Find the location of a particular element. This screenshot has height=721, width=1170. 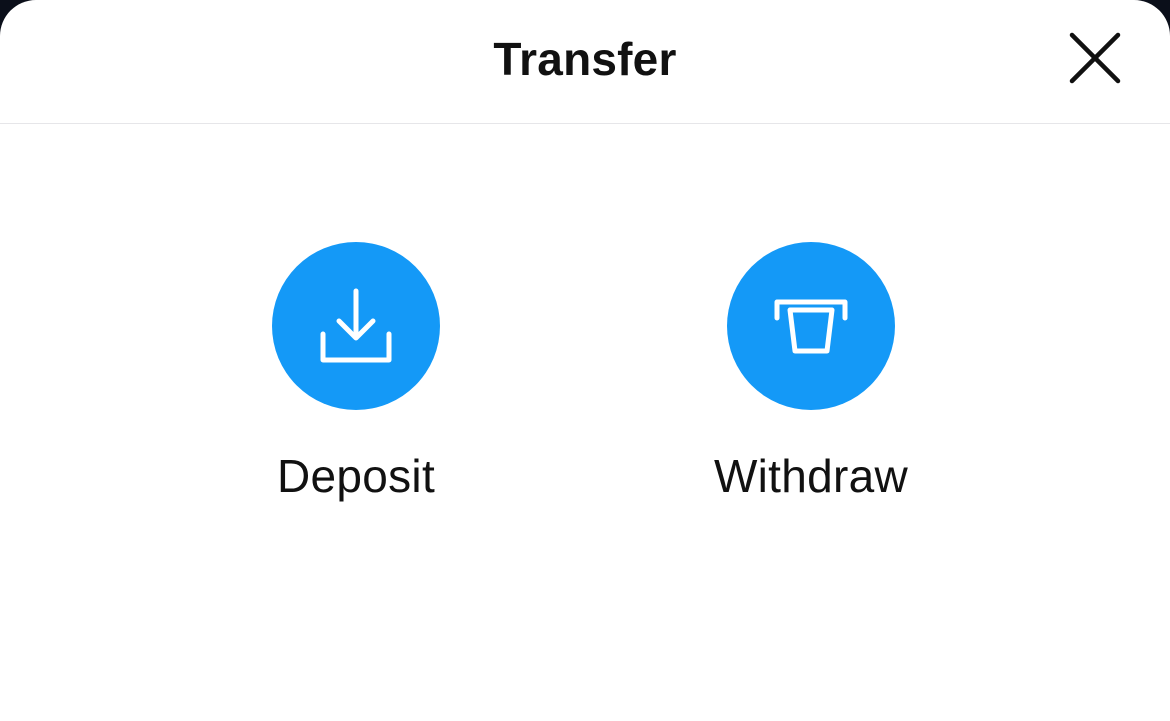

deposit-button: Deposit is located at coordinates (356, 377).